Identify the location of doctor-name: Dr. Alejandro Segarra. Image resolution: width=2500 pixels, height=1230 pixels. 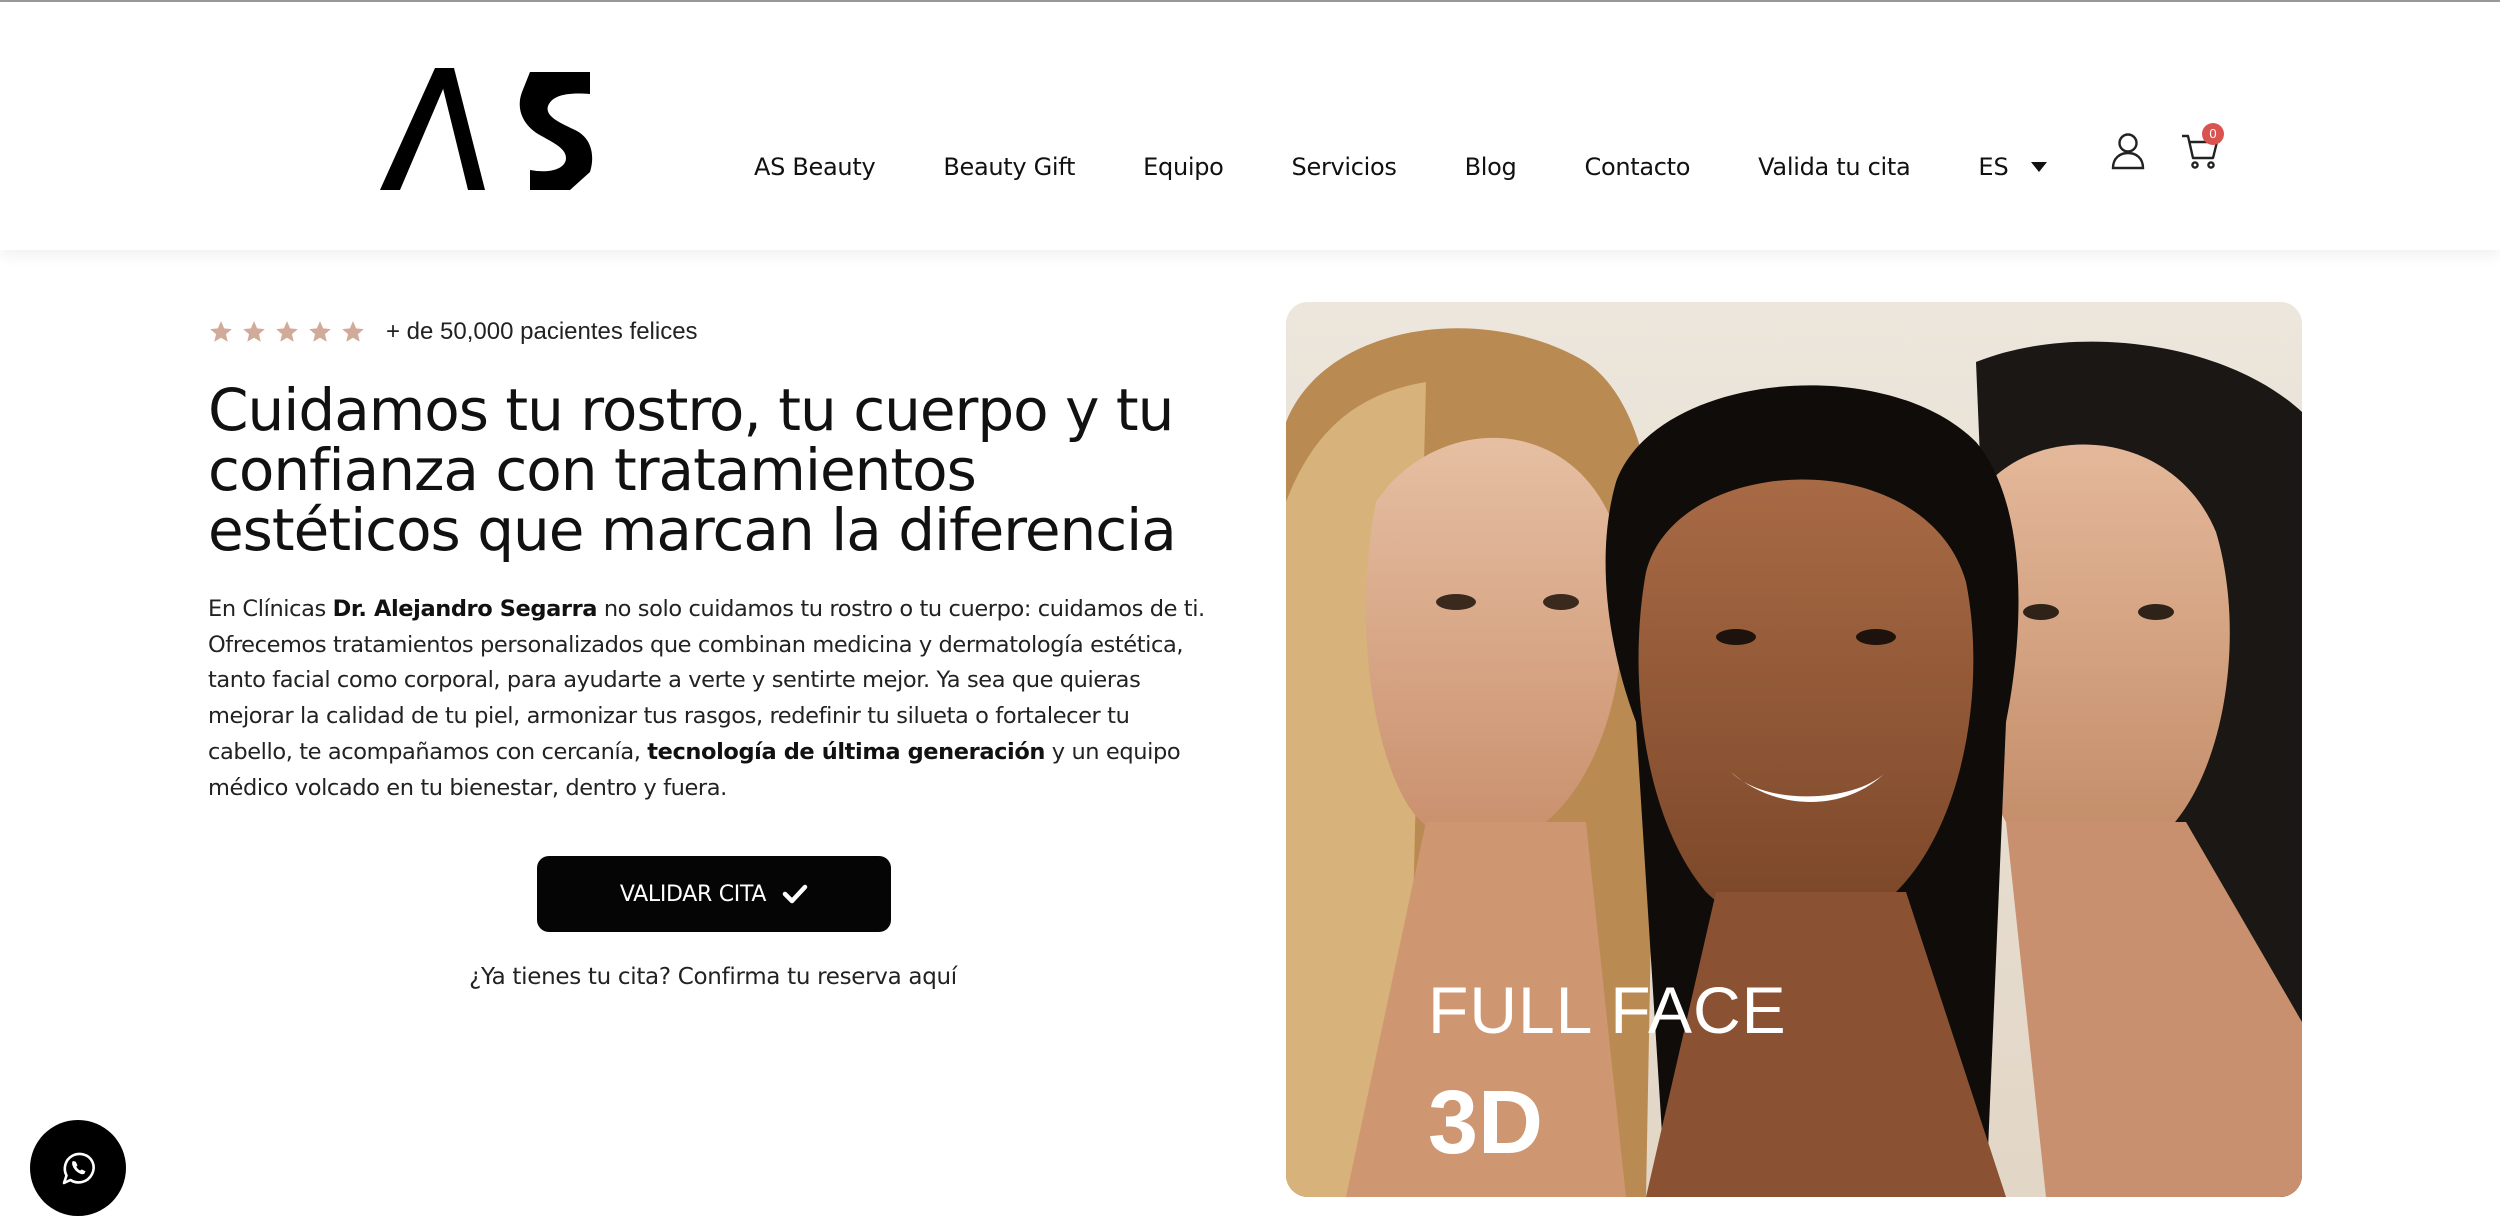
(465, 609).